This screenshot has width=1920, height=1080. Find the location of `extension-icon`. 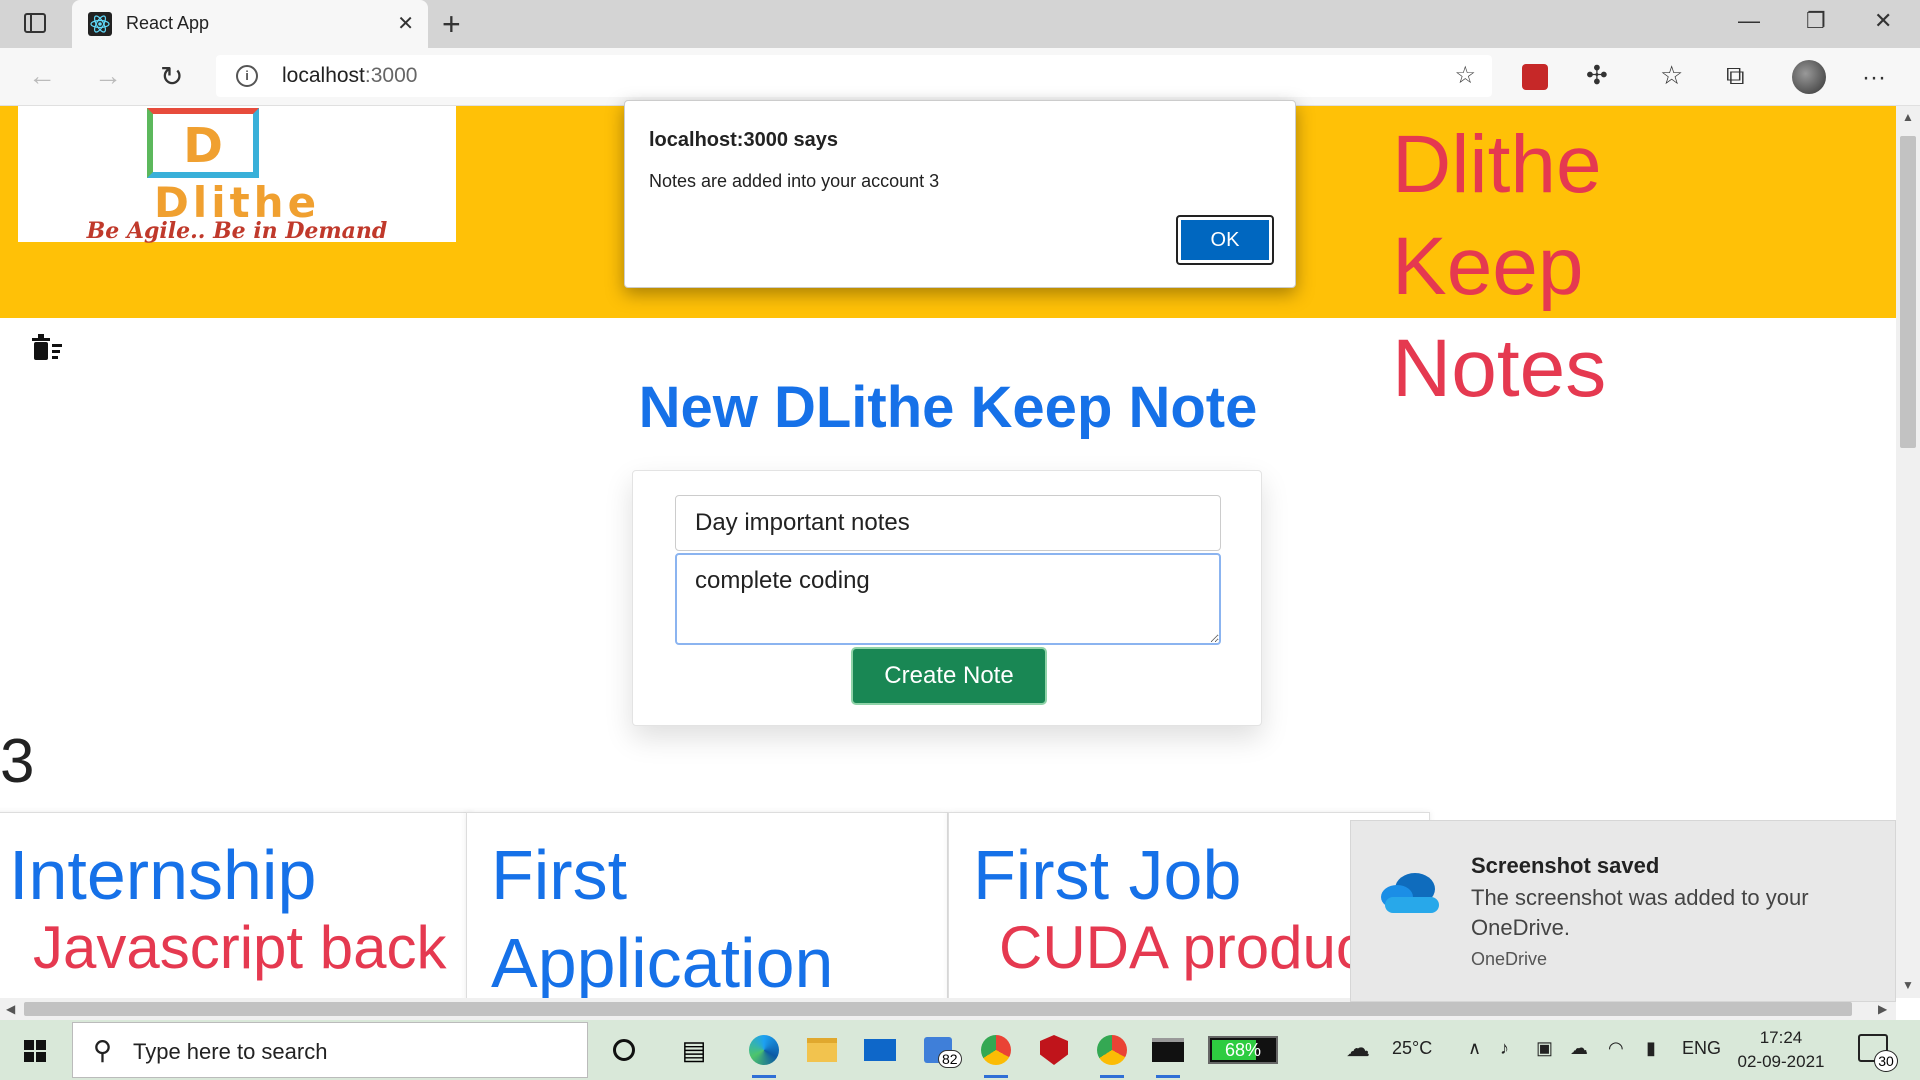

extension-icon is located at coordinates (1535, 77).